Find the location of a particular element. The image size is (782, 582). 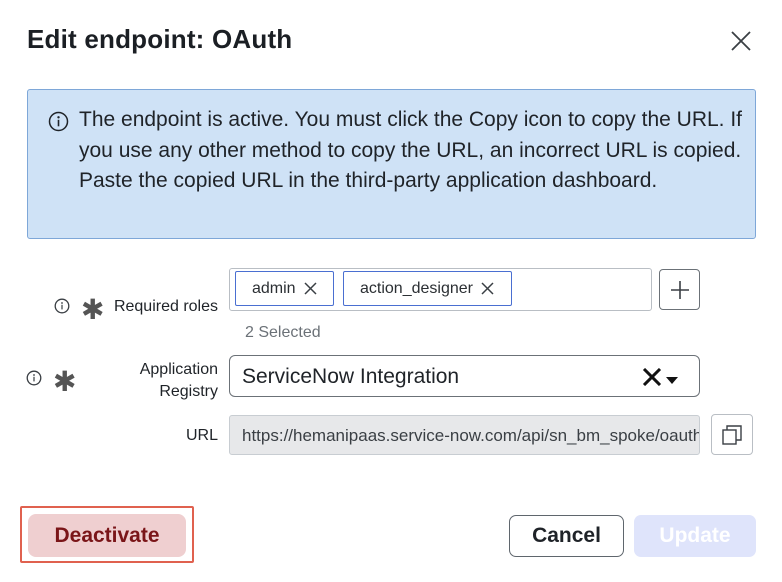

app-registry-info-icon is located at coordinates (34, 378).